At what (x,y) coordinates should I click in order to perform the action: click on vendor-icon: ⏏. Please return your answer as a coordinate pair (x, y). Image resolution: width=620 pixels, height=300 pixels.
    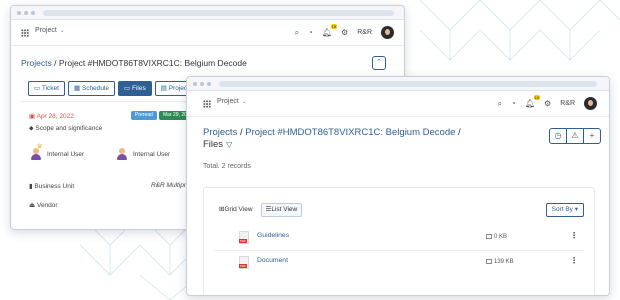
    Looking at the image, I should click on (32, 205).